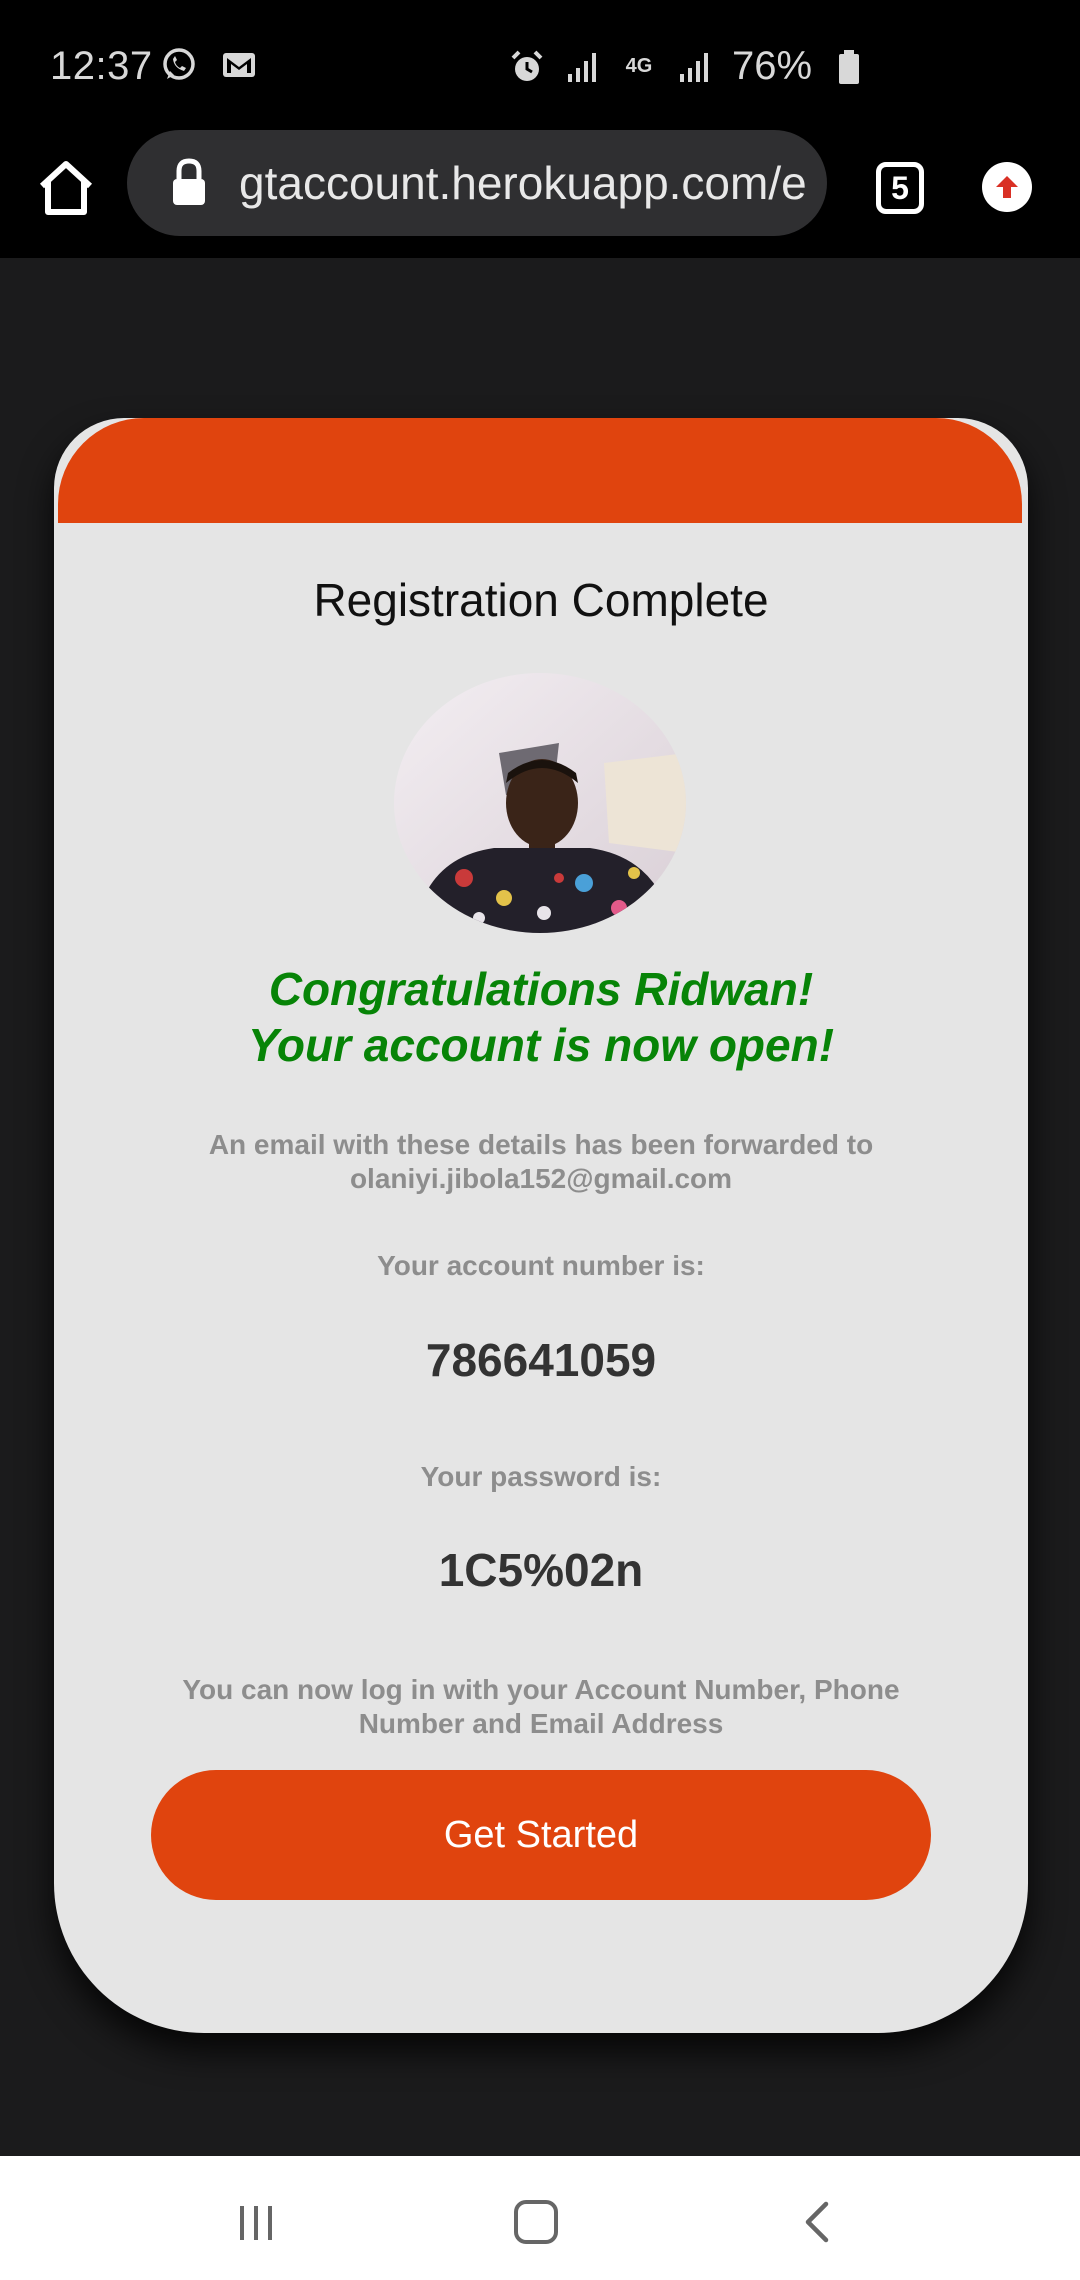 This screenshot has height=2280, width=1080. Describe the element at coordinates (540, 470) in the screenshot. I see `card-header-bar` at that location.